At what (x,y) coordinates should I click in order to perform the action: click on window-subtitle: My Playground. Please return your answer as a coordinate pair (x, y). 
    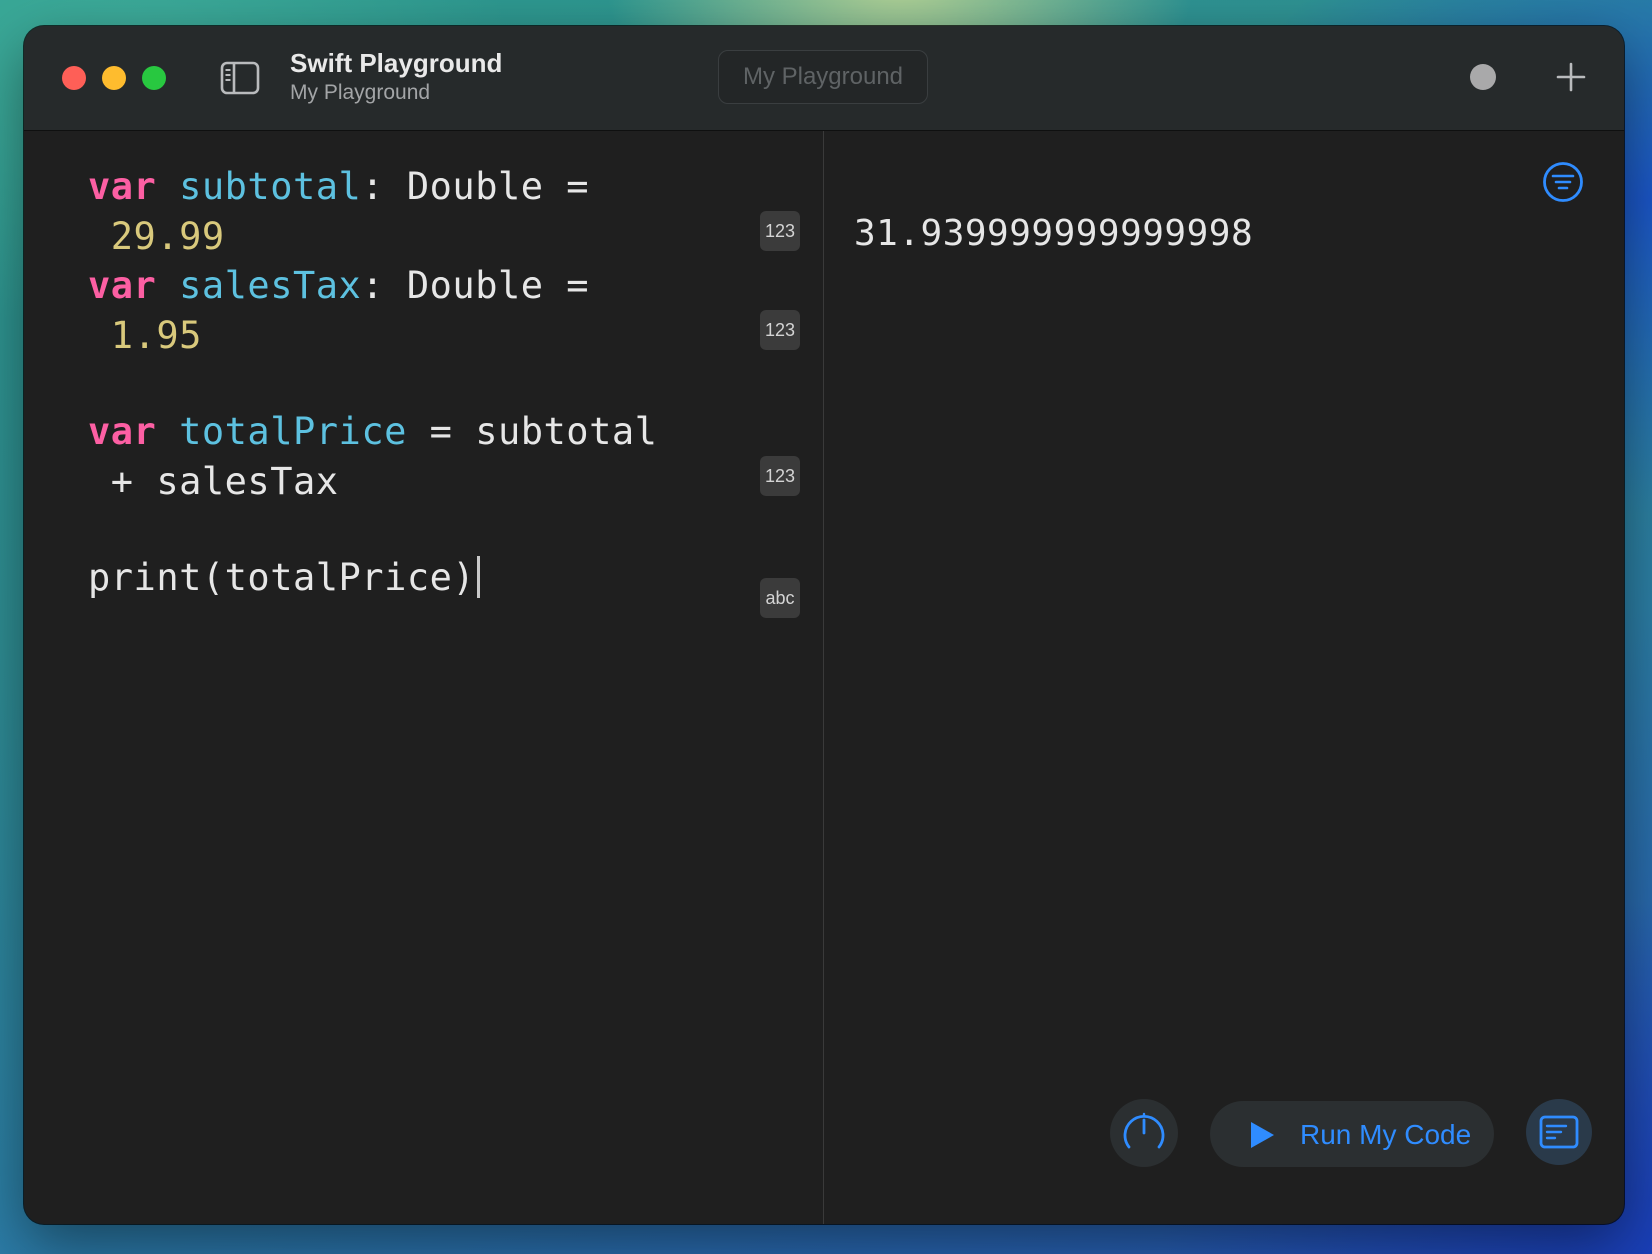
    Looking at the image, I should click on (360, 92).